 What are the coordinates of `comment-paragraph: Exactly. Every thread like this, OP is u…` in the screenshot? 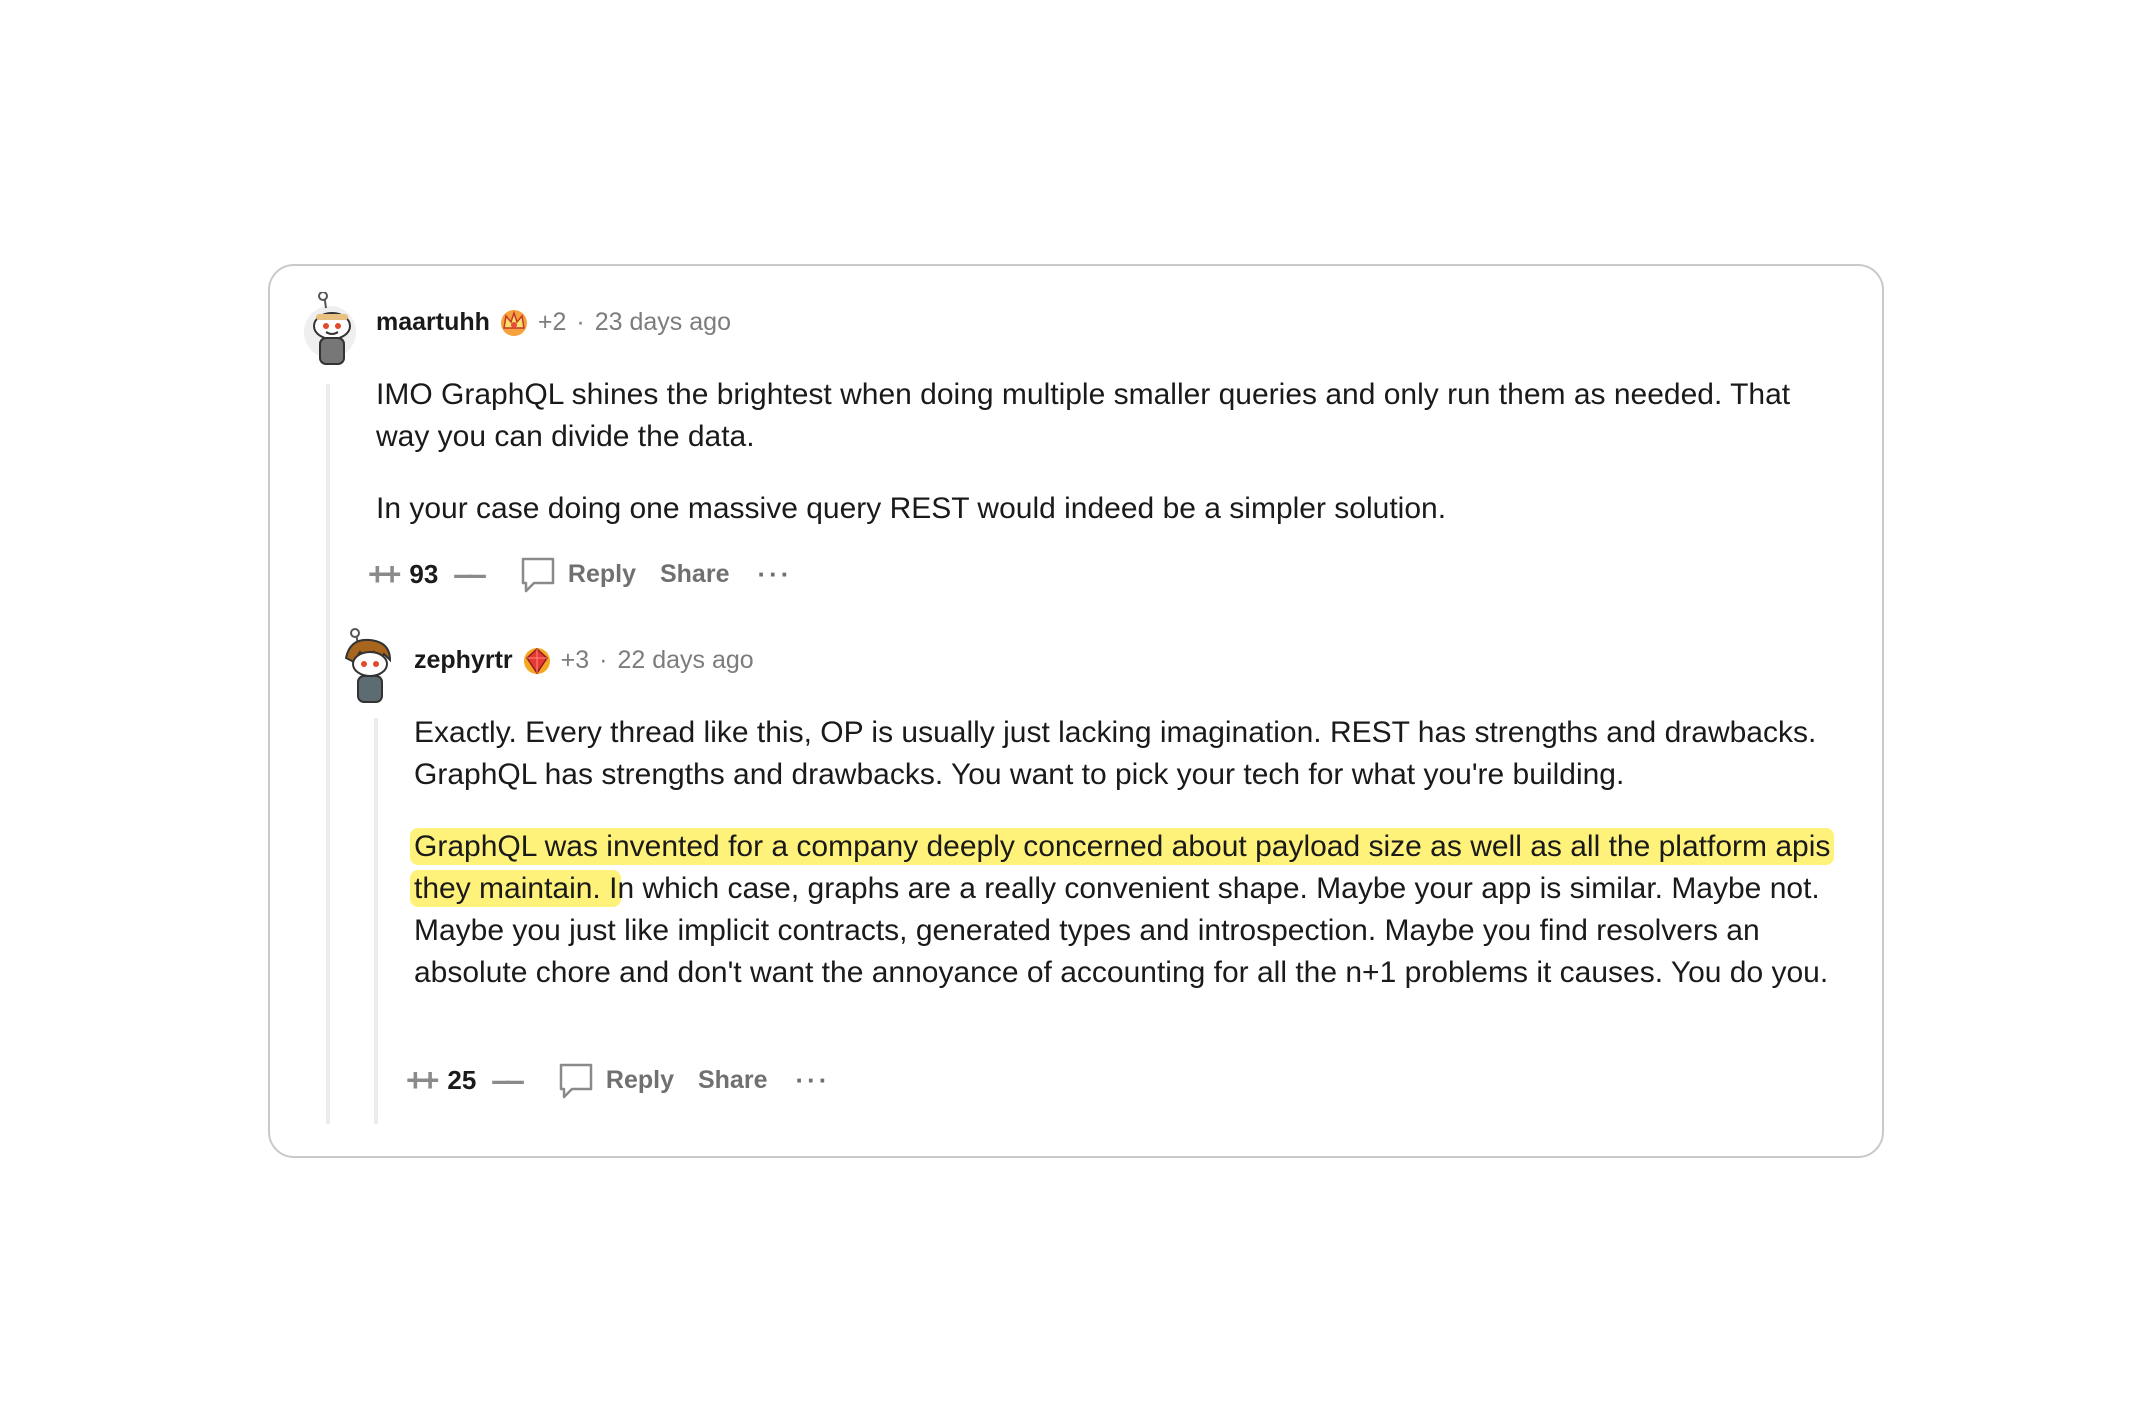 It's located at (1115, 753).